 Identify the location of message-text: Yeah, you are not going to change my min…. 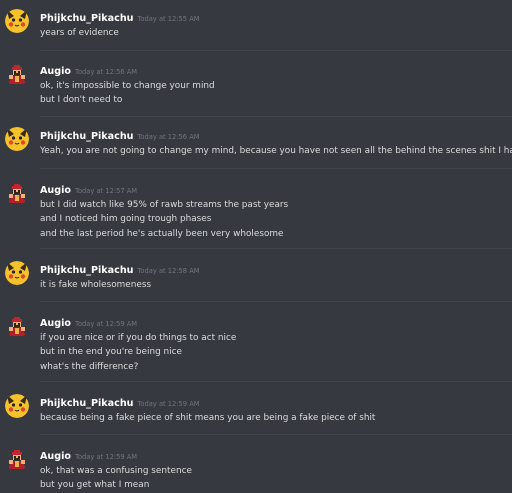
(276, 151).